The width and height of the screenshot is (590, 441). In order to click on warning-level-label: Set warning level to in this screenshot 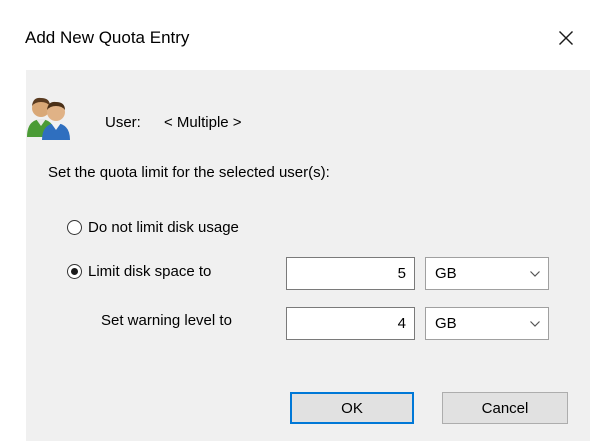, I will do `click(166, 320)`.